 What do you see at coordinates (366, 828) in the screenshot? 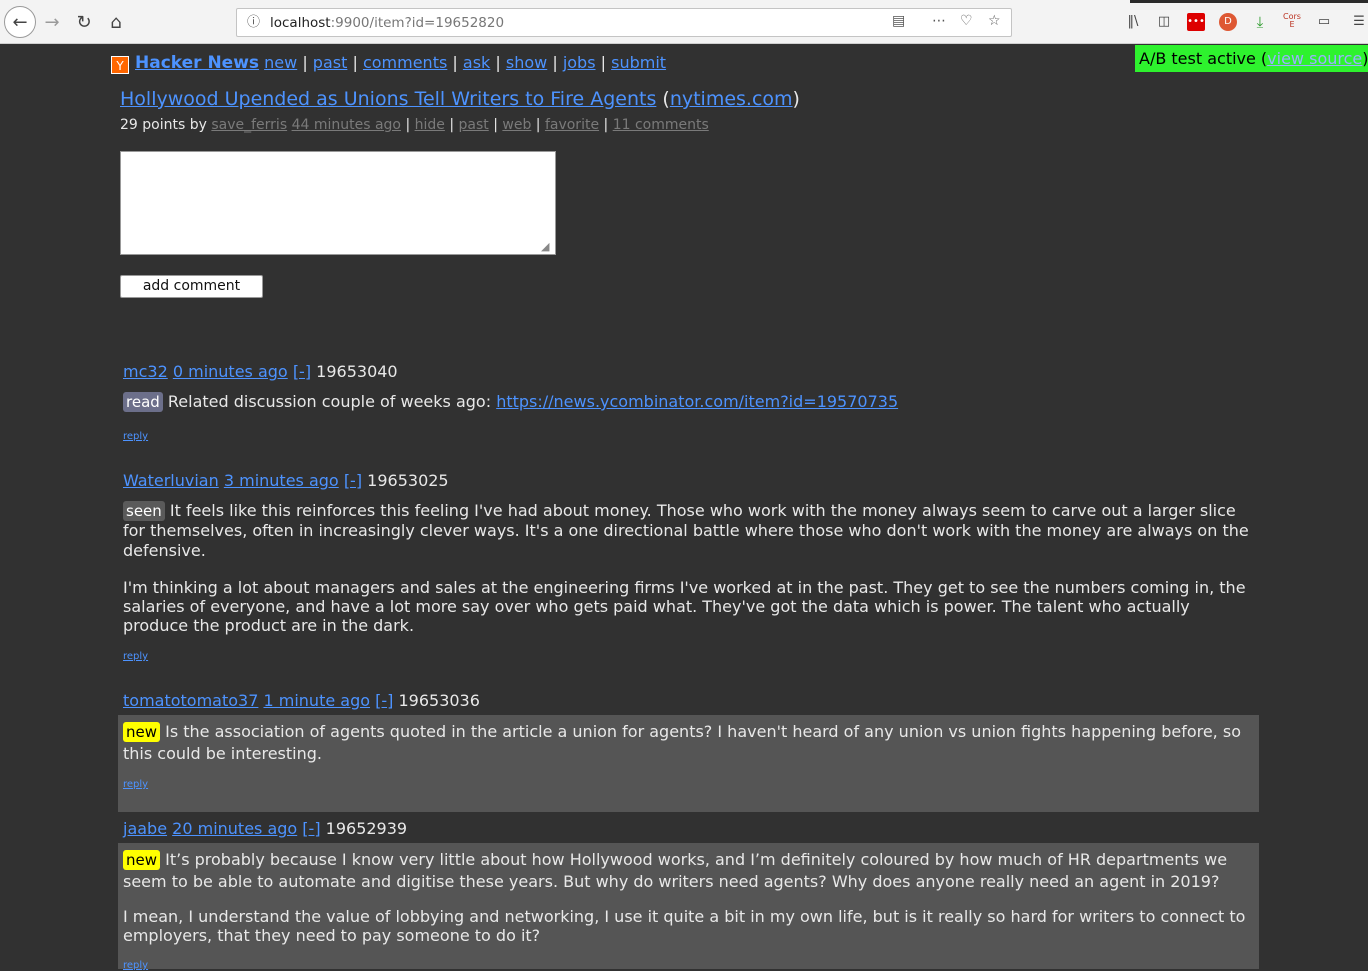
I see `comment-id: 19652939` at bounding box center [366, 828].